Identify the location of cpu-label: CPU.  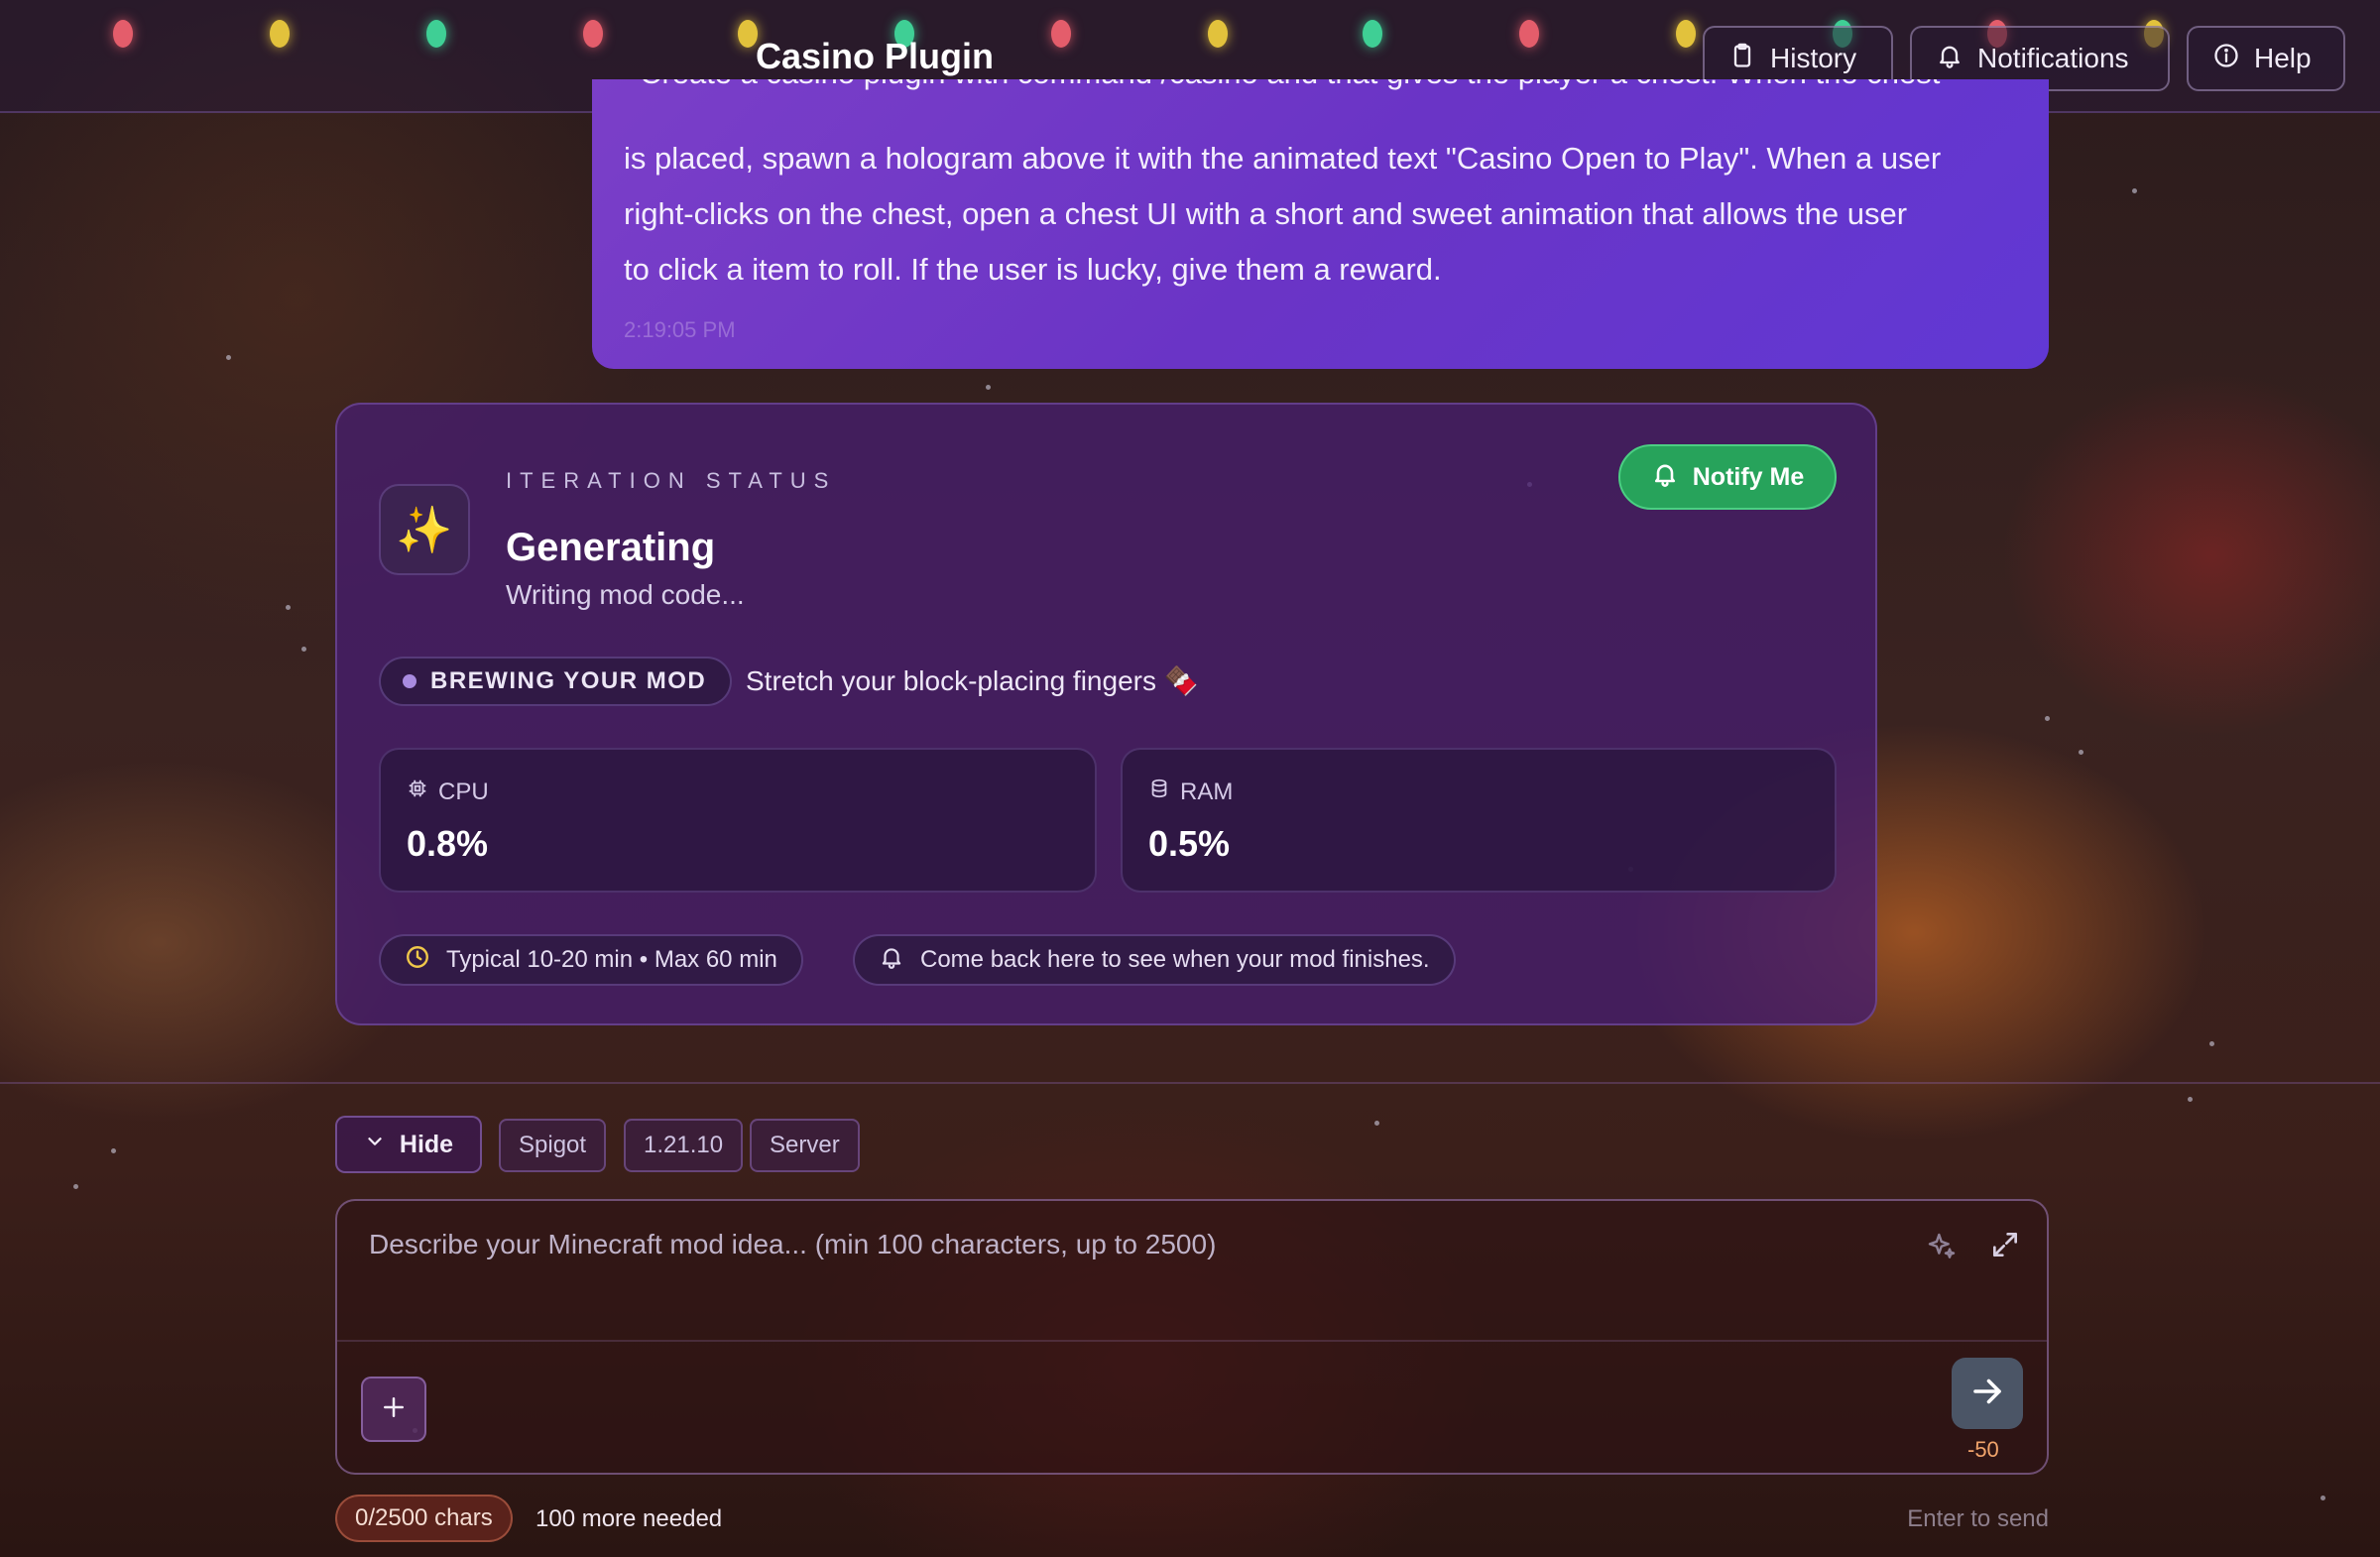
(463, 791).